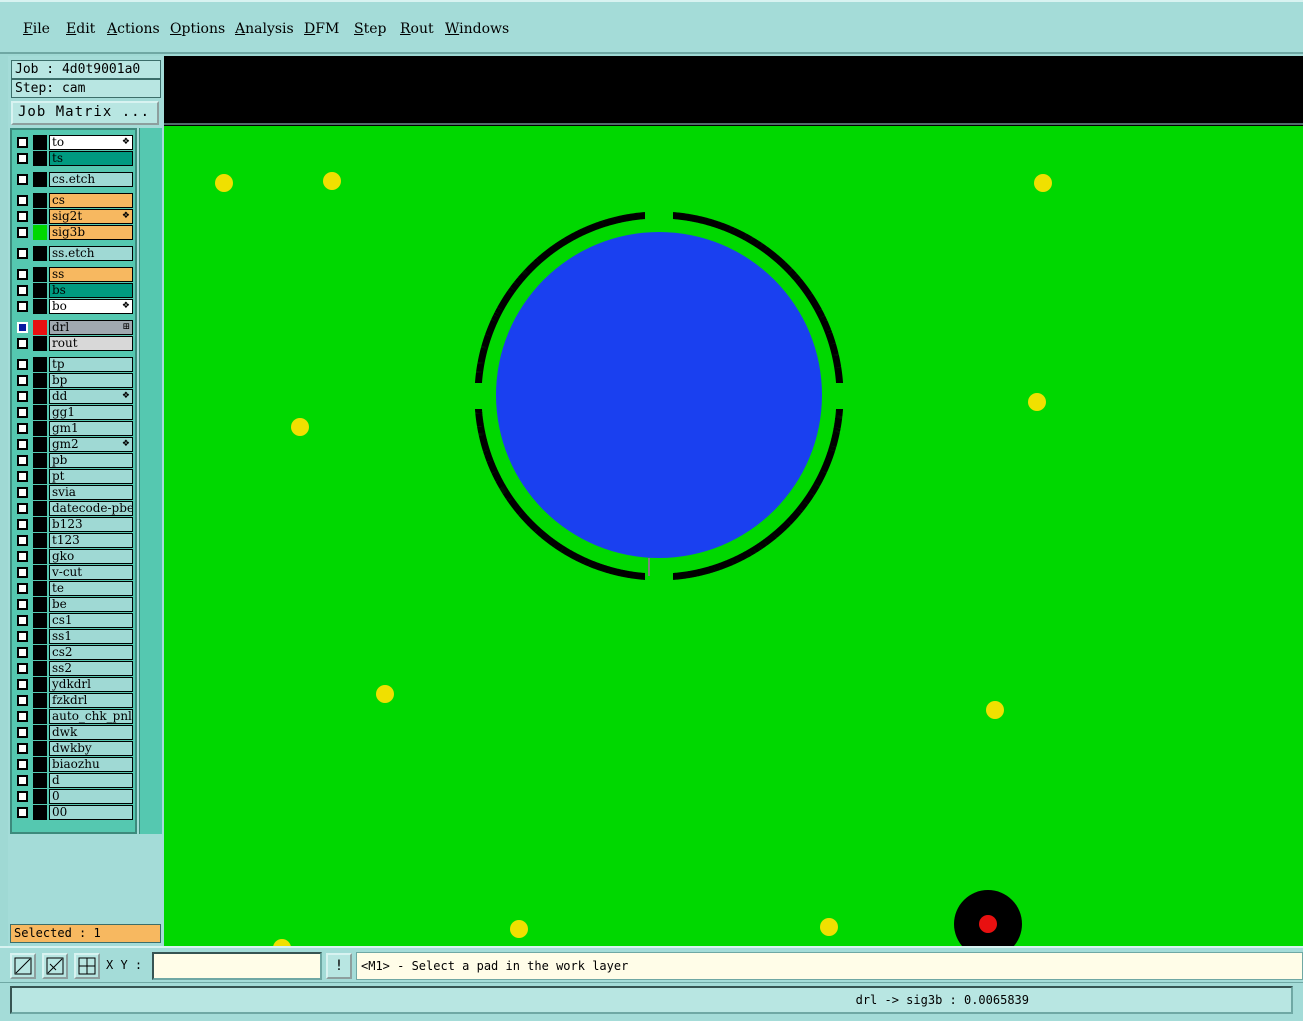 The height and width of the screenshot is (1021, 1303). I want to click on layer-row-gm2: gm2 ❖, so click(74, 444).